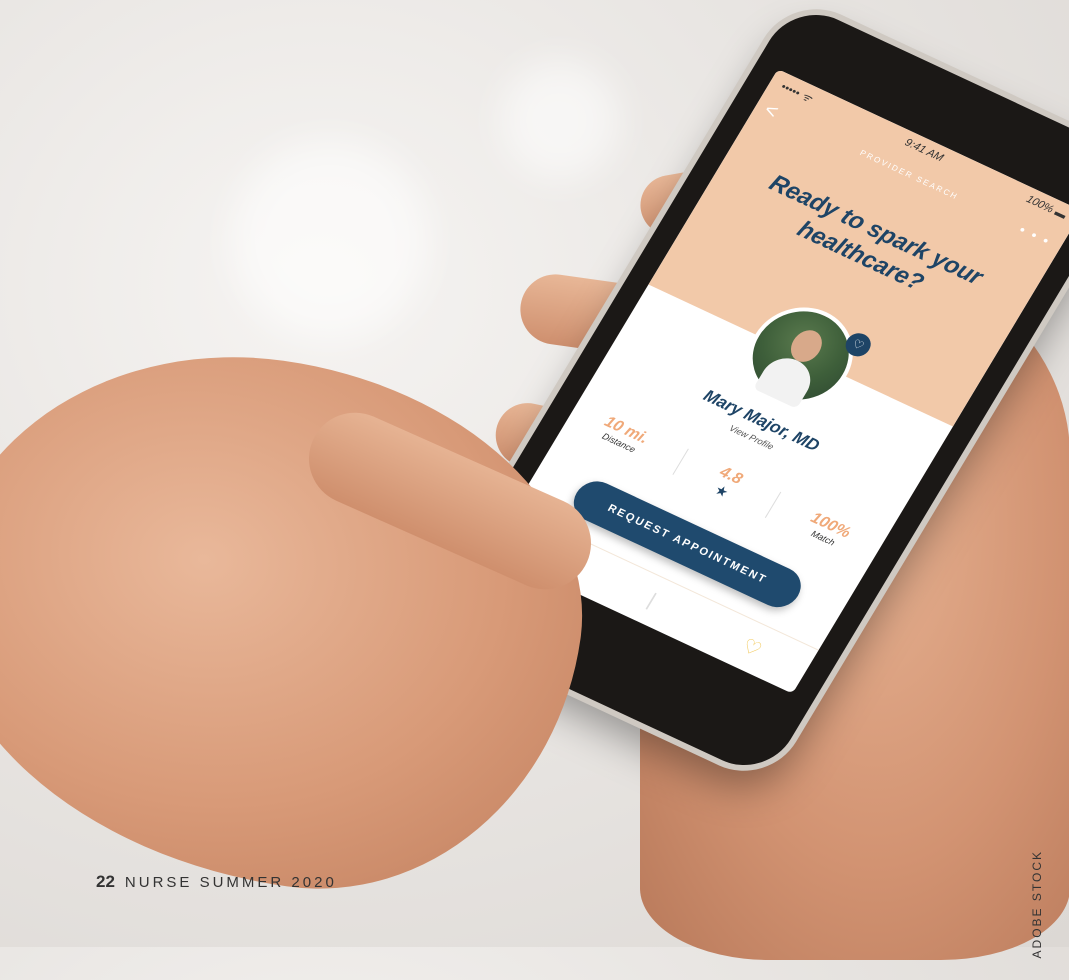 This screenshot has height=980, width=1069. What do you see at coordinates (230, 882) in the screenshot?
I see `magazine-issue: NURSE SUMMER 2020` at bounding box center [230, 882].